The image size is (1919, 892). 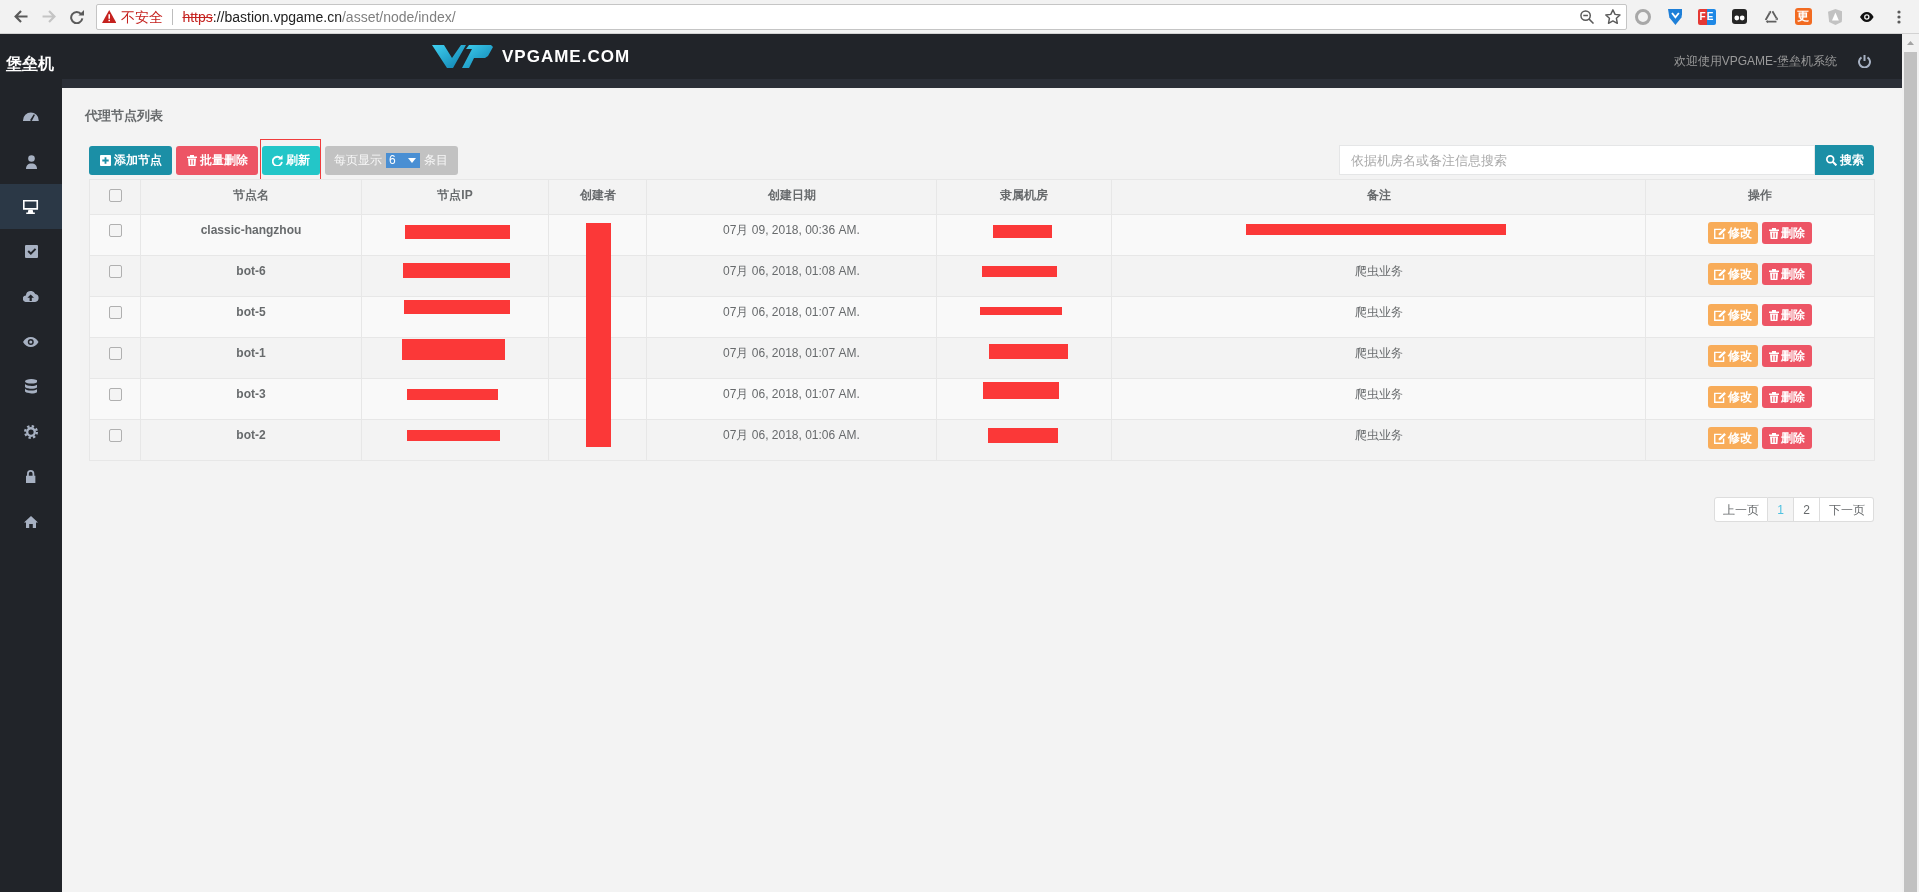 What do you see at coordinates (1577, 160) in the screenshot?
I see `search-field: 依据机房名或备注信息搜索` at bounding box center [1577, 160].